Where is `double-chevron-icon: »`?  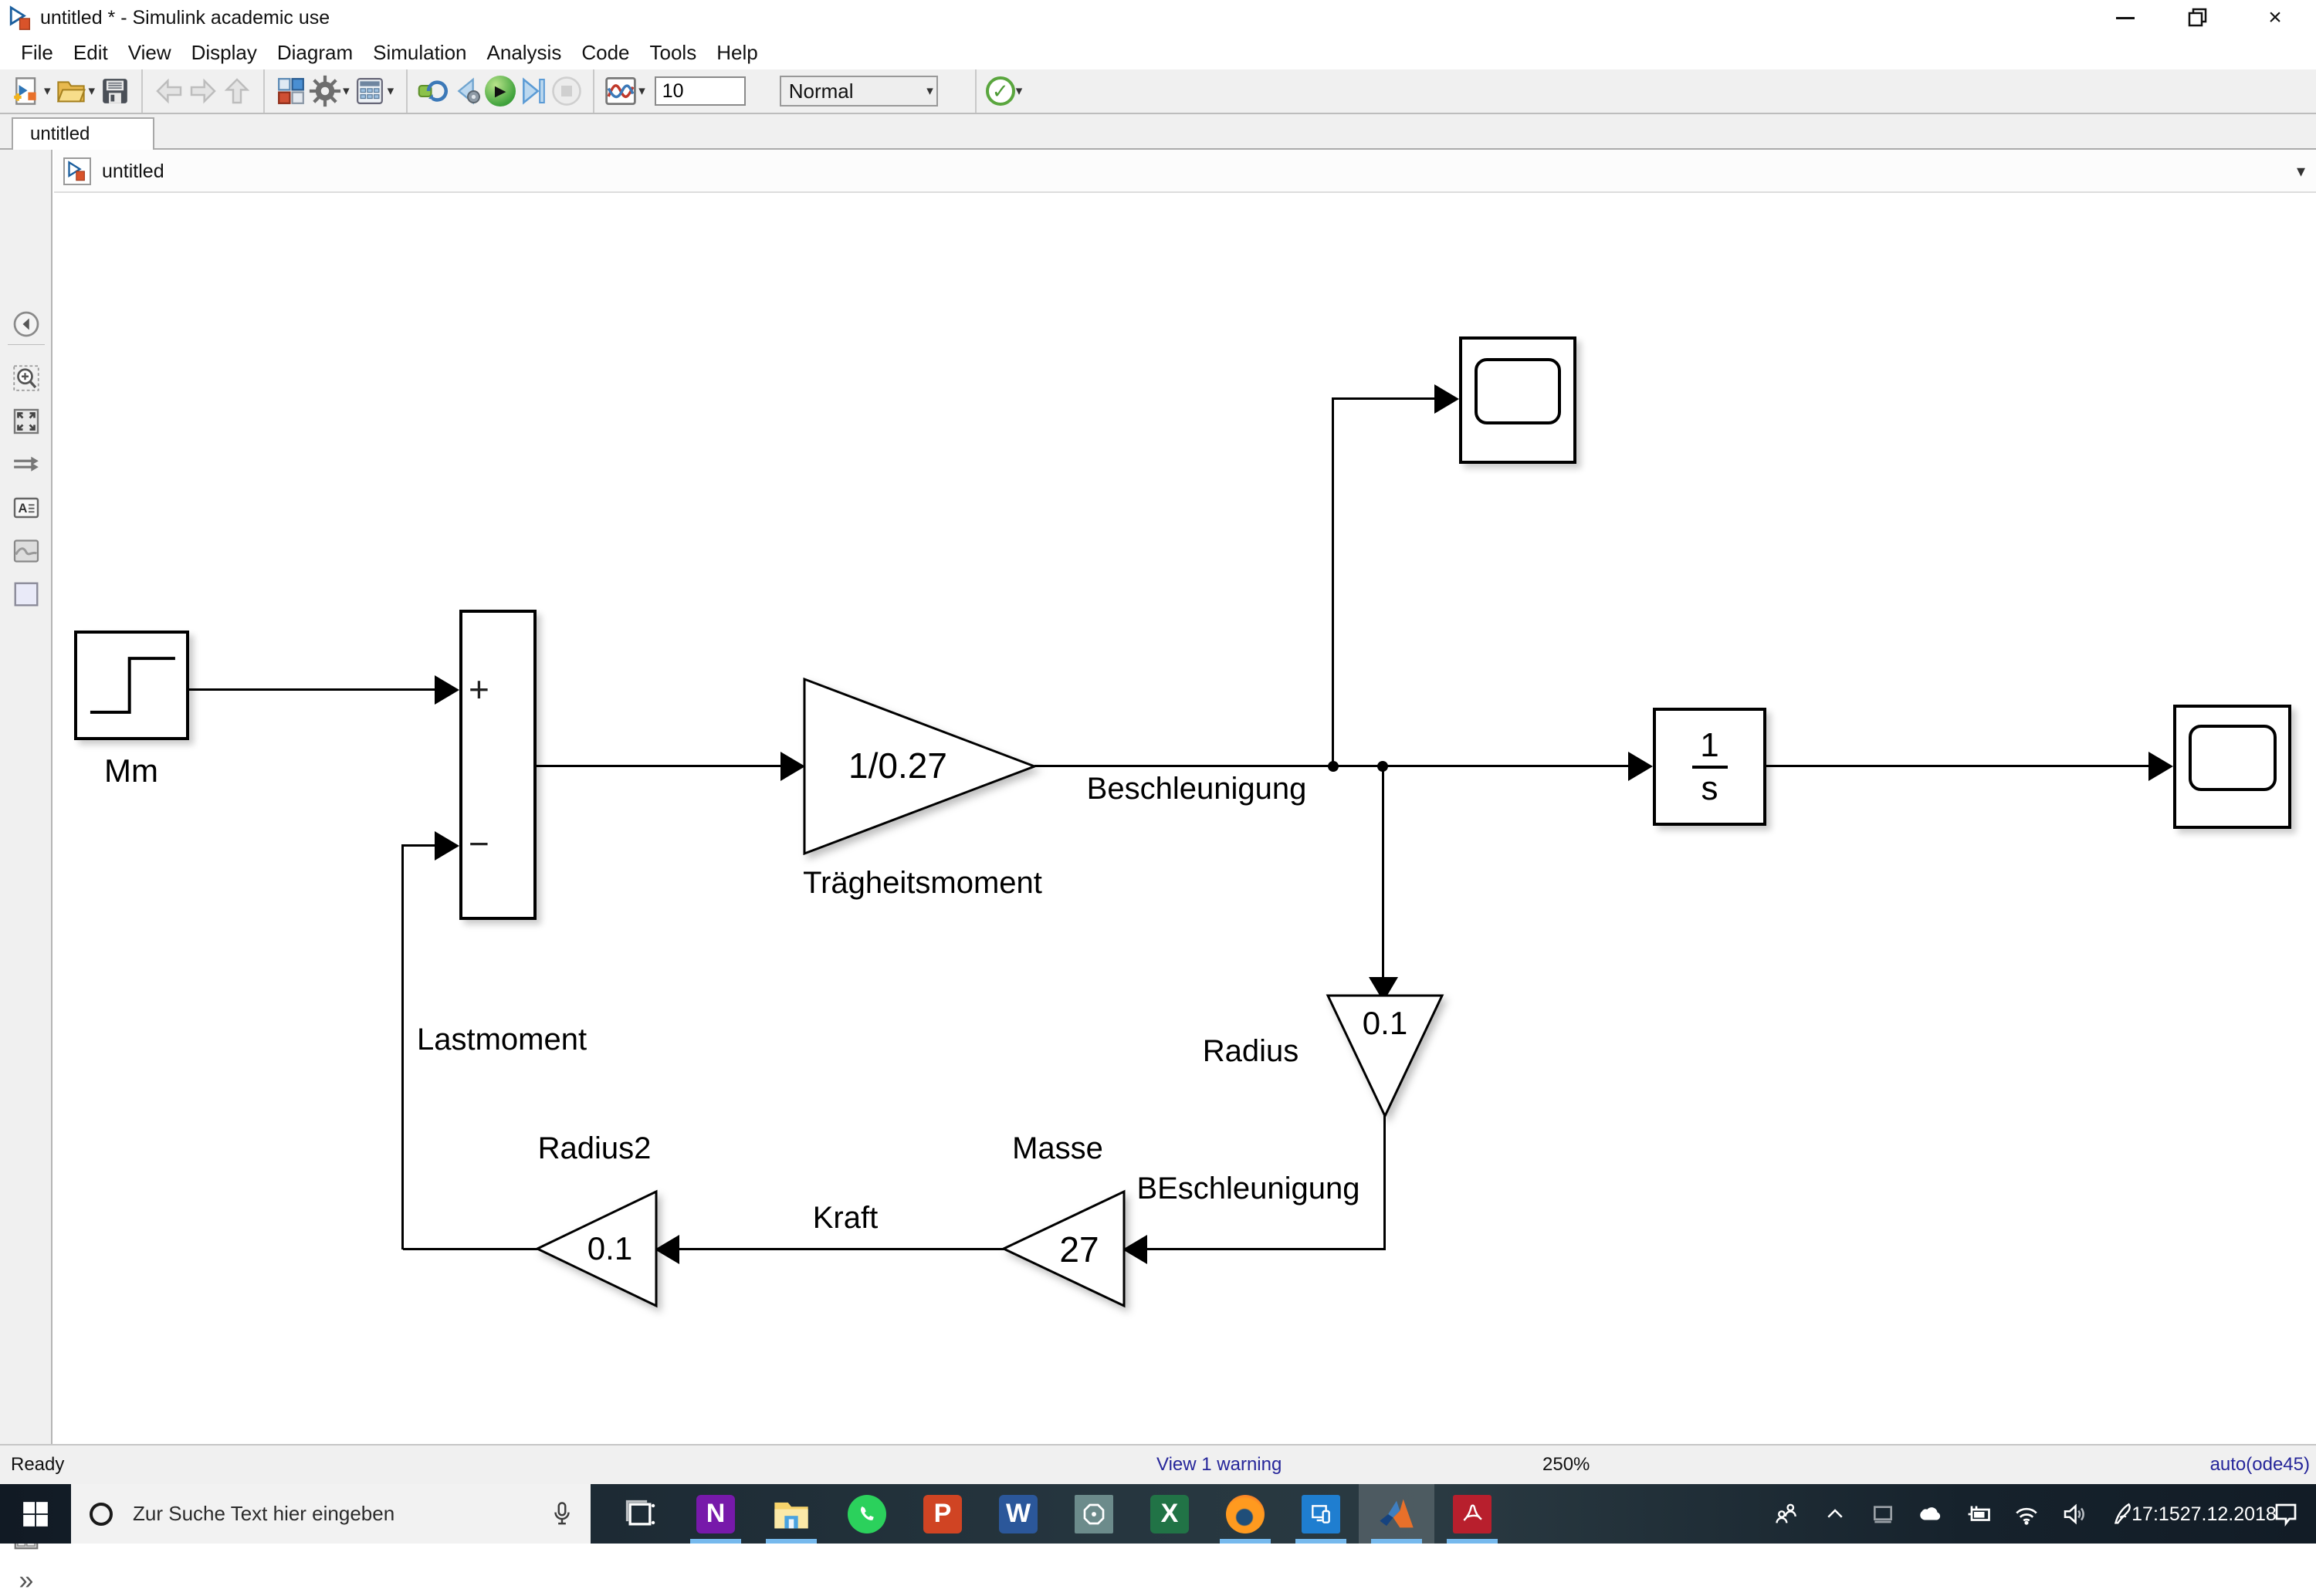
double-chevron-icon: » is located at coordinates (26, 1580).